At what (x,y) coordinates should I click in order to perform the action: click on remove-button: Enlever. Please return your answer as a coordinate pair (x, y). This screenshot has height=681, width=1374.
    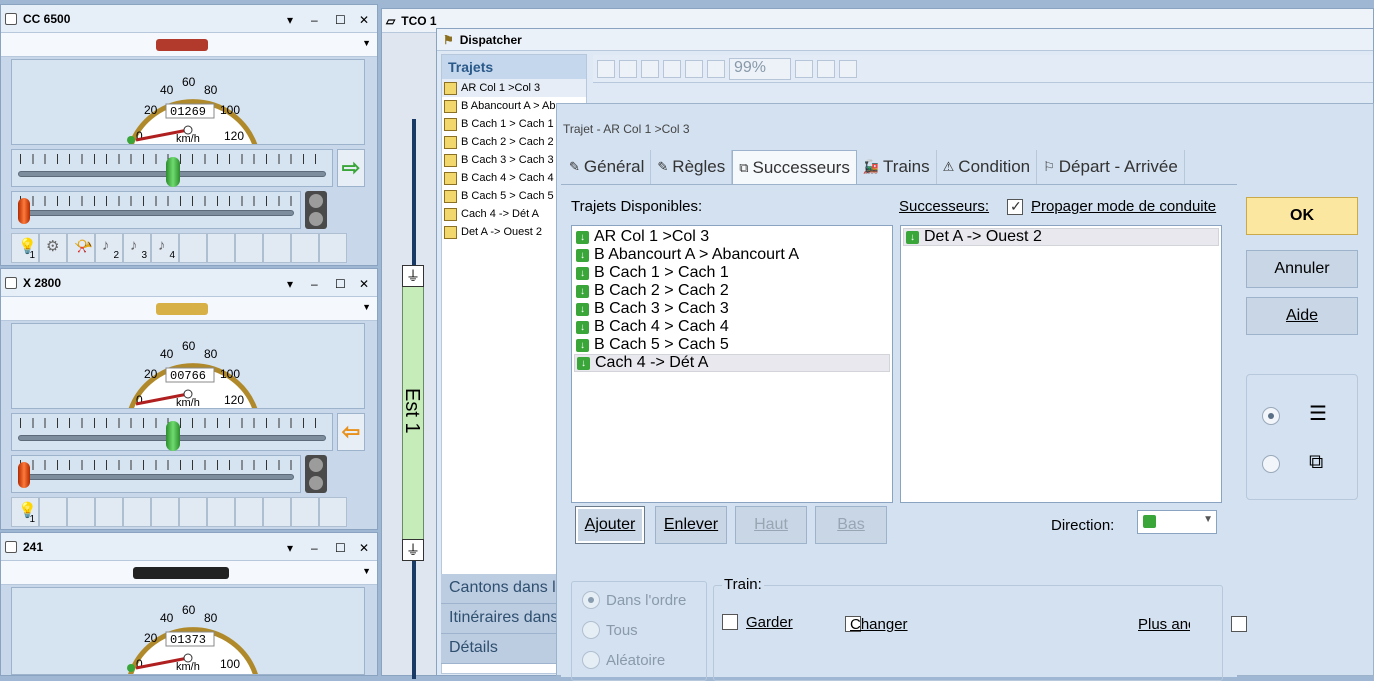
    Looking at the image, I should click on (691, 525).